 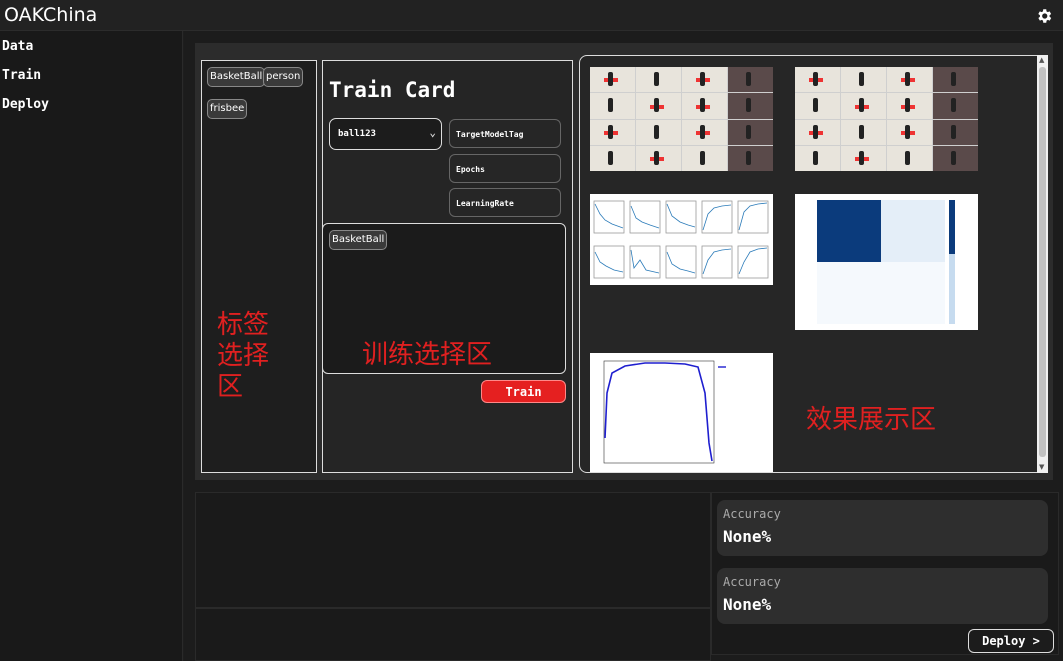 I want to click on annotation-result-area: 效果展示区, so click(x=871, y=420).